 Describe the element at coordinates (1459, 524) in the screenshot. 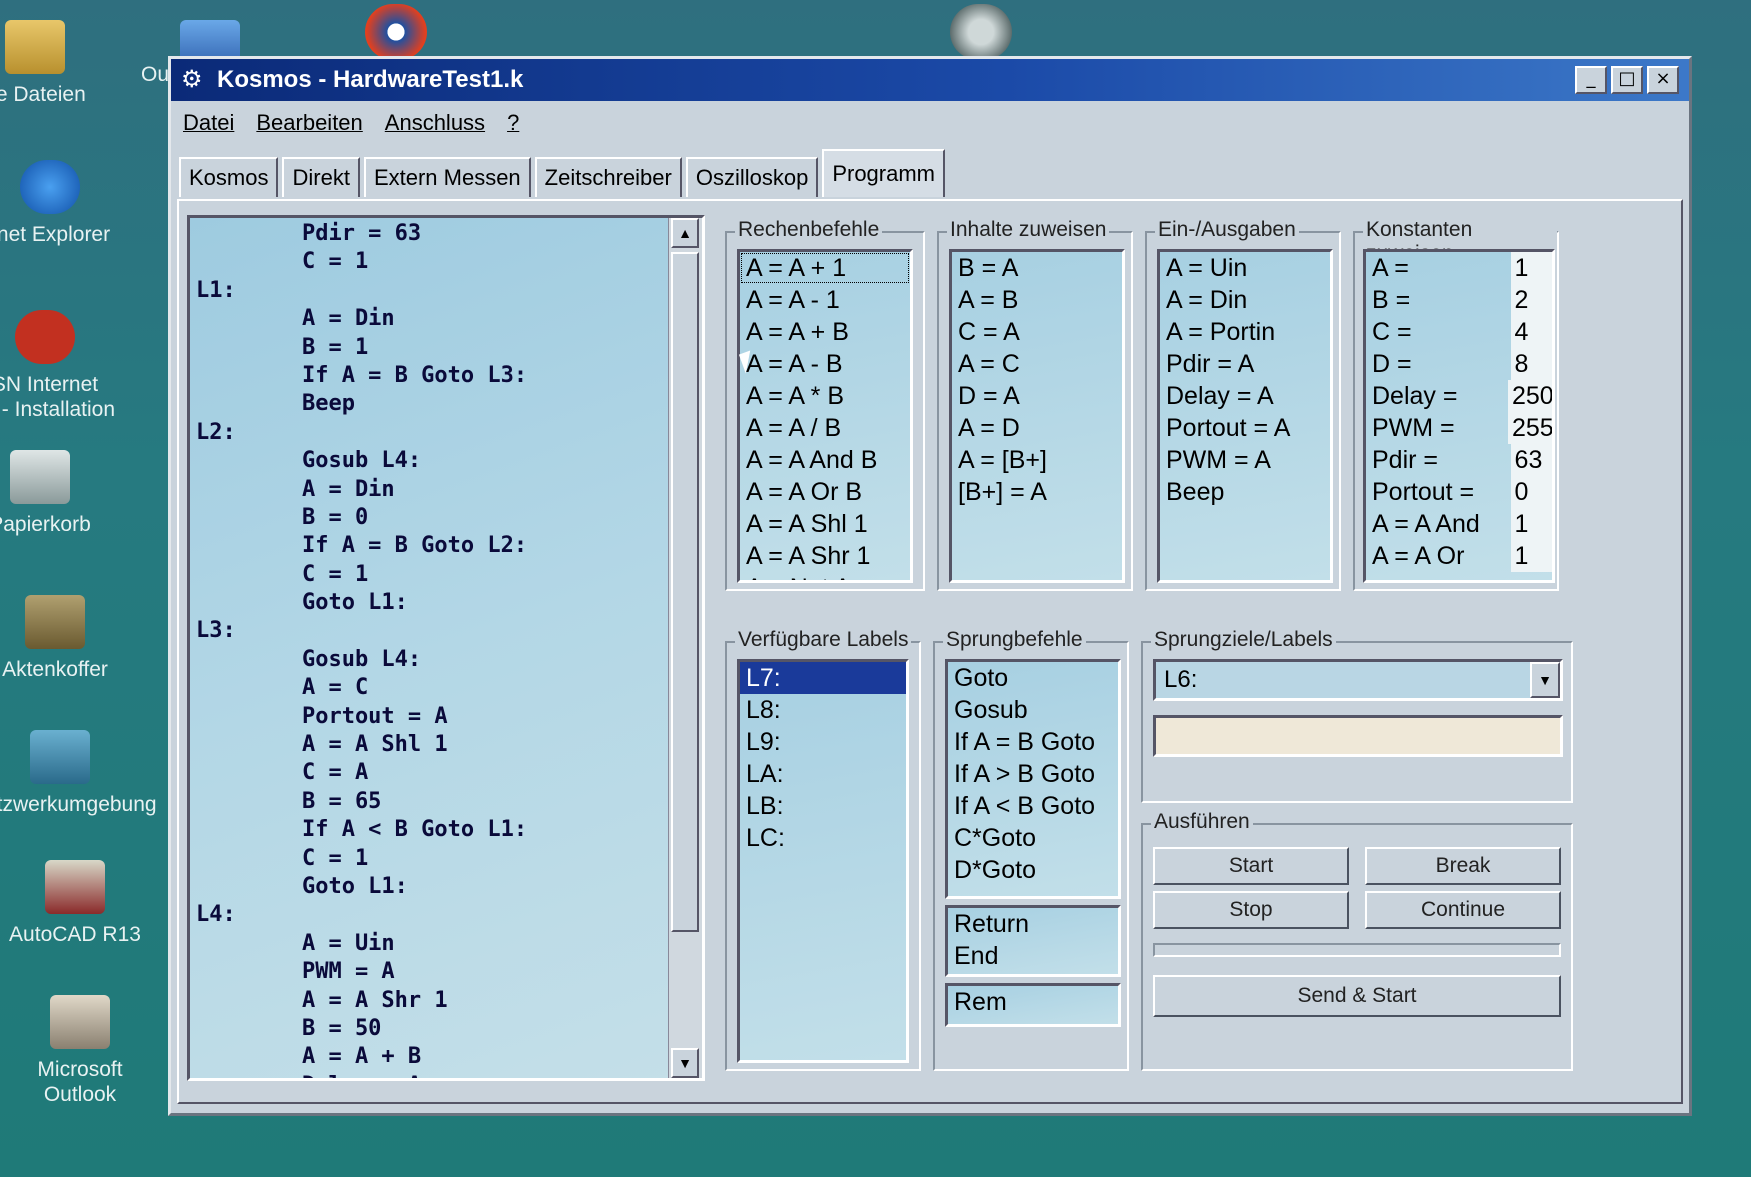

I see `constant-row: A = A And 1` at that location.